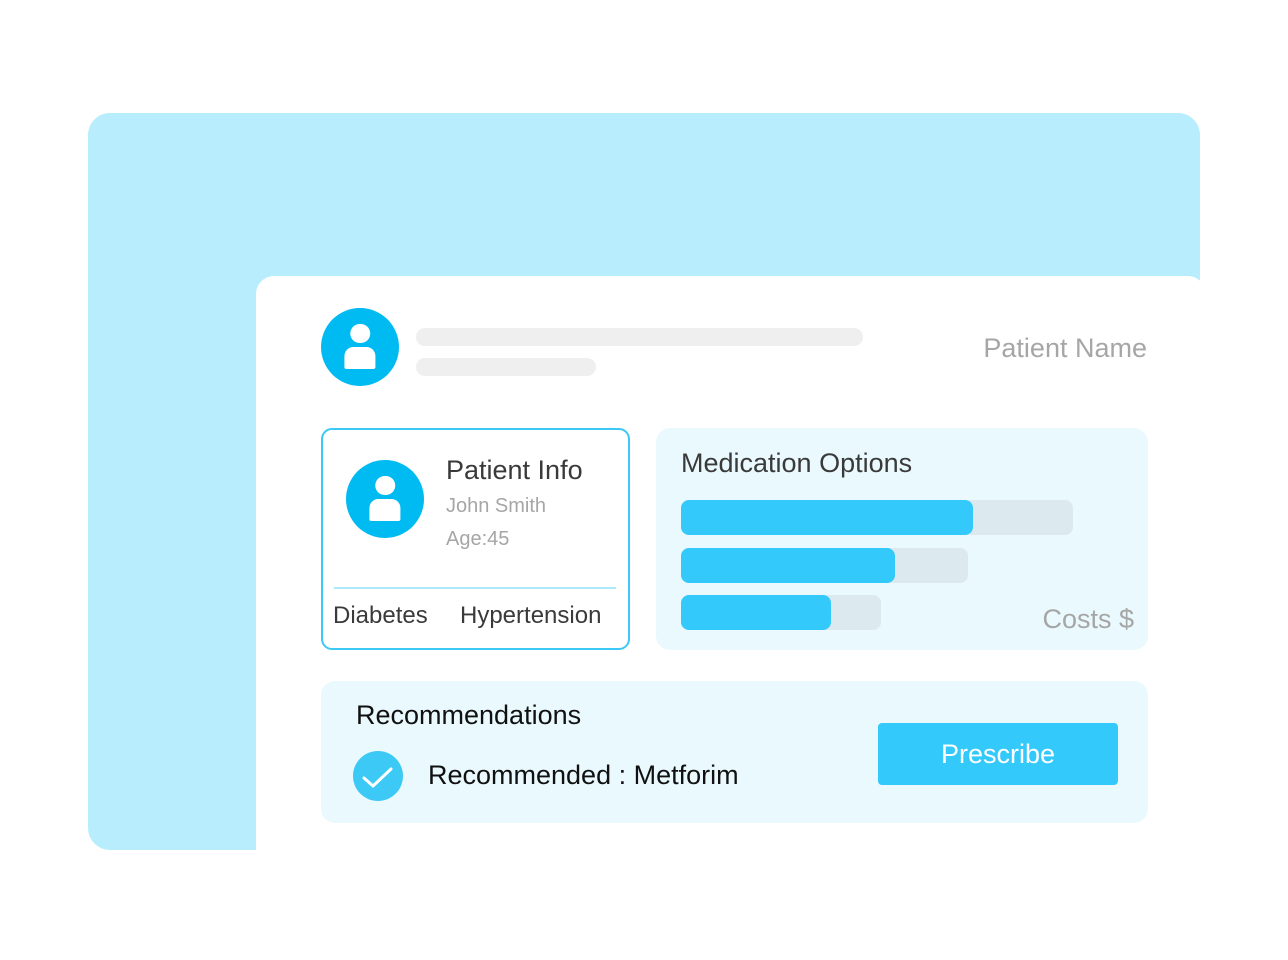 This screenshot has width=1288, height=960. Describe the element at coordinates (797, 463) in the screenshot. I see `medication-options-title: Medication Options` at that location.